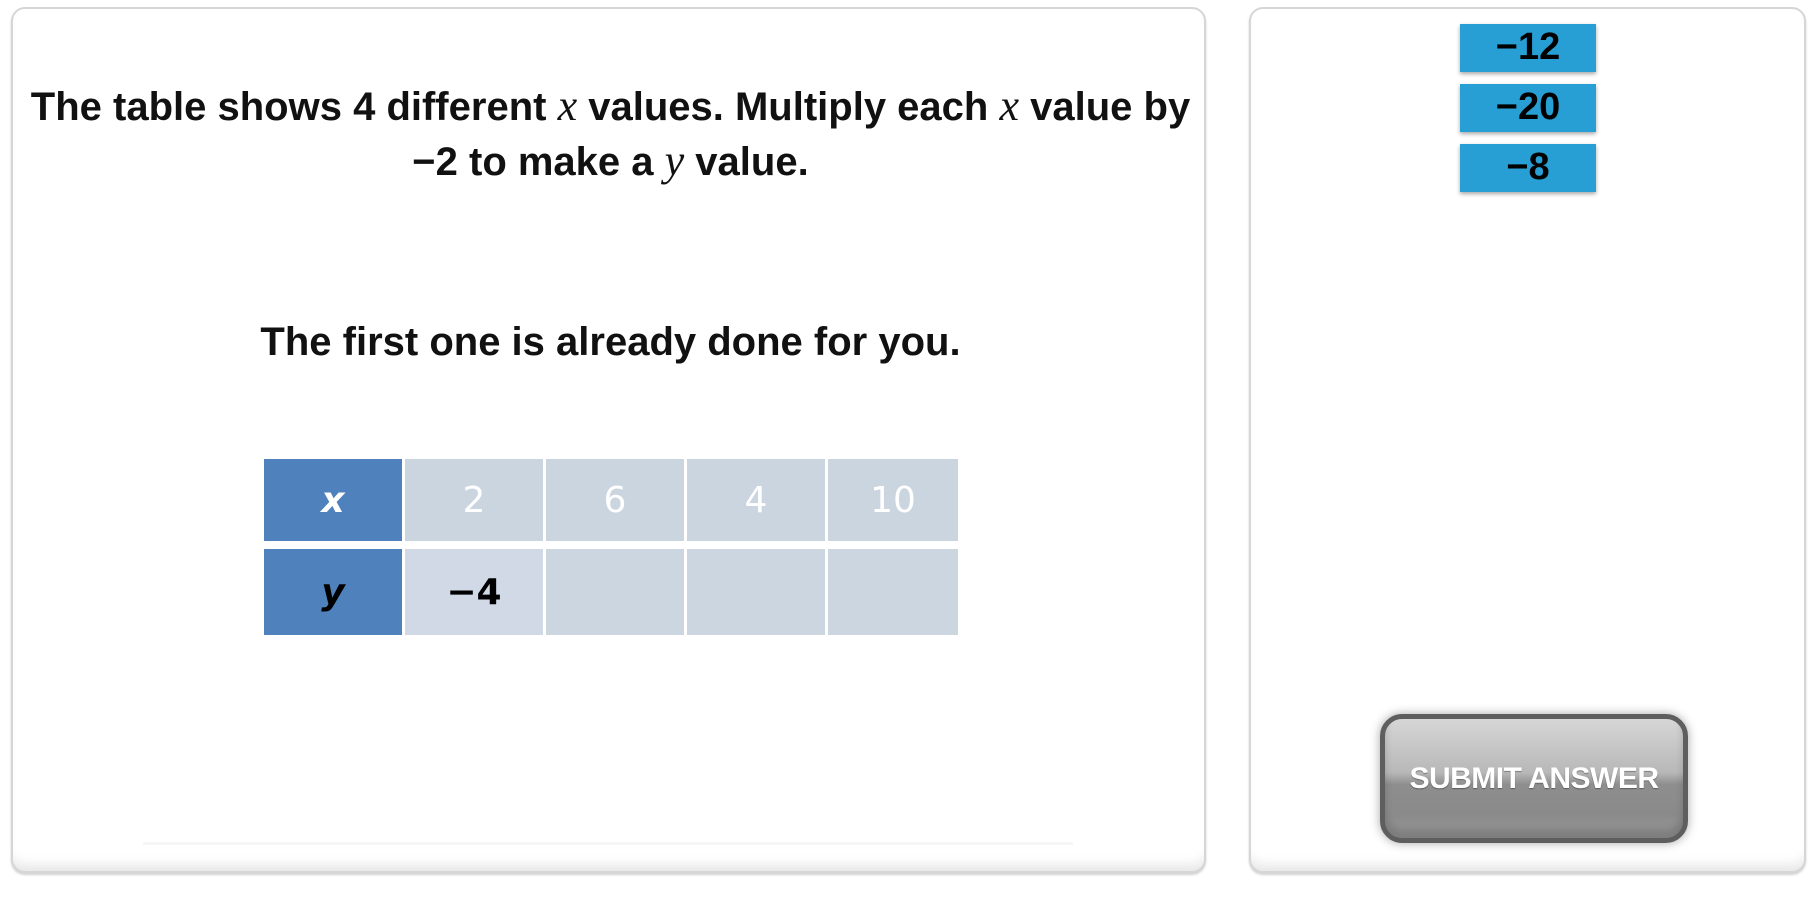 The height and width of the screenshot is (898, 1816). I want to click on y-value-cell: −4, so click(474, 592).